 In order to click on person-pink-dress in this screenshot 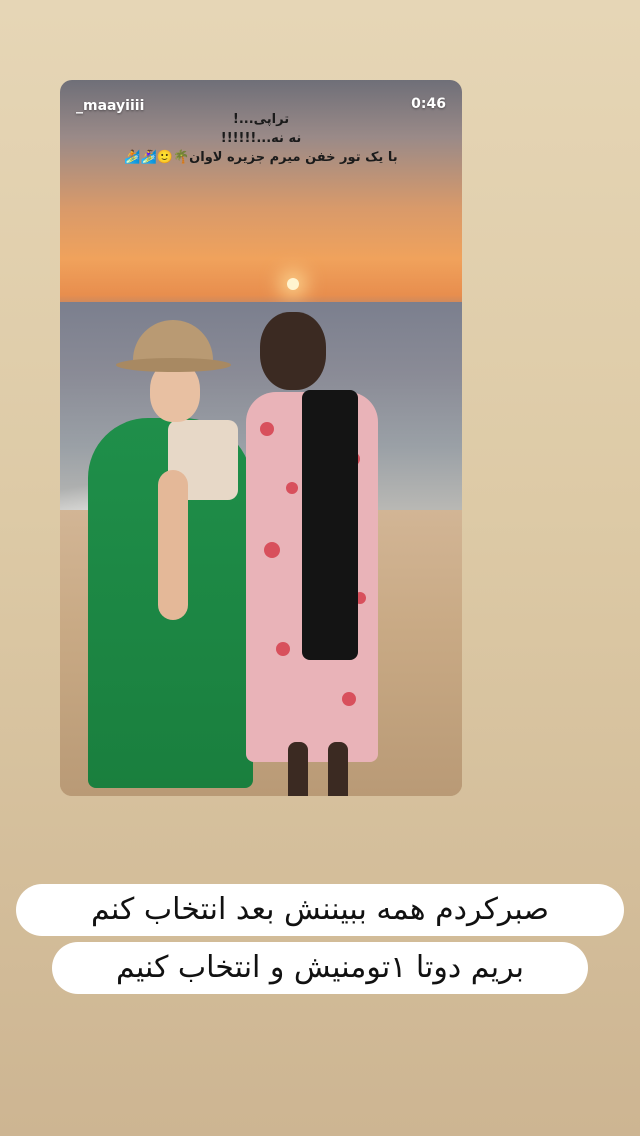, I will do `click(316, 554)`.